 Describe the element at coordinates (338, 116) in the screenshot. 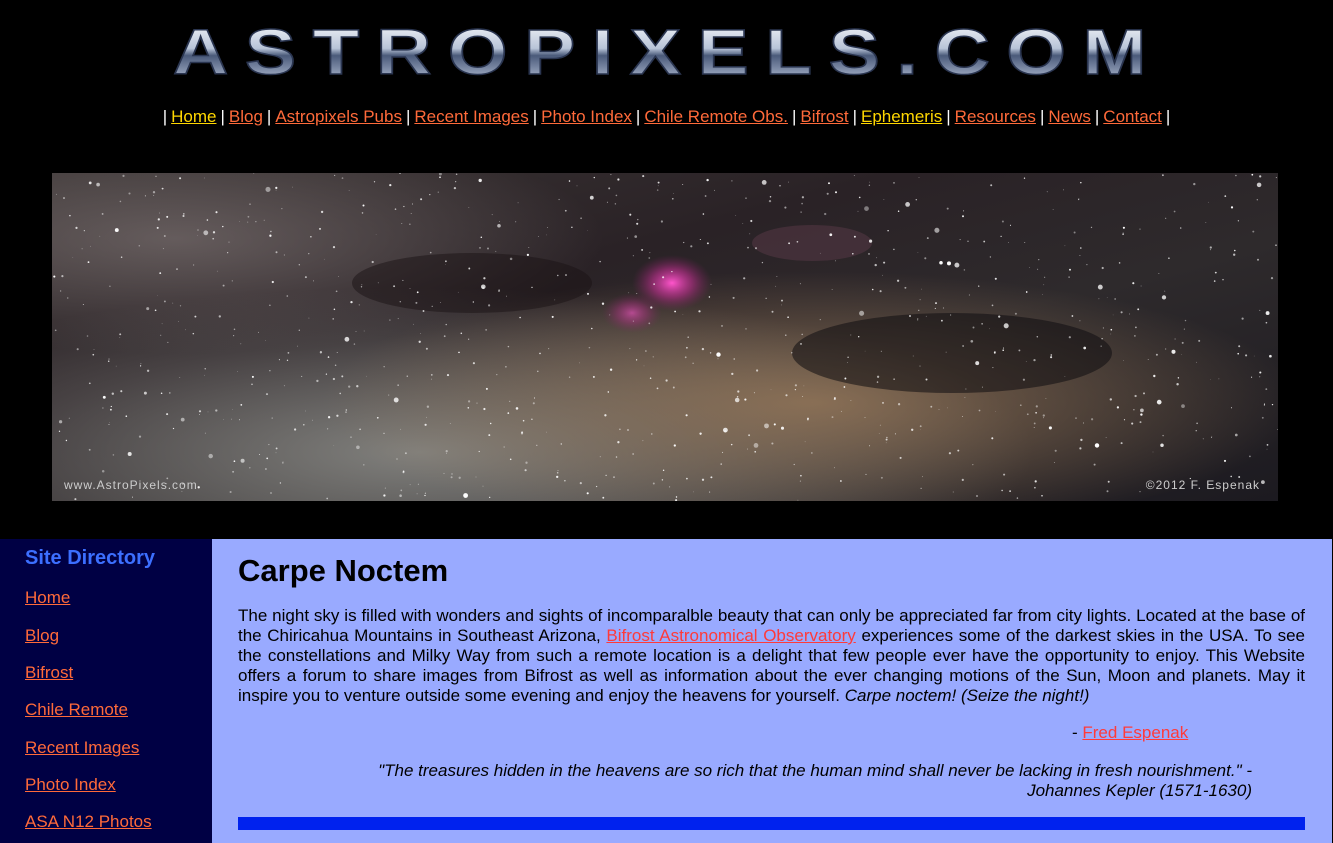

I see `nav-link-astropixels-pubs: Astropixels Pubs` at that location.